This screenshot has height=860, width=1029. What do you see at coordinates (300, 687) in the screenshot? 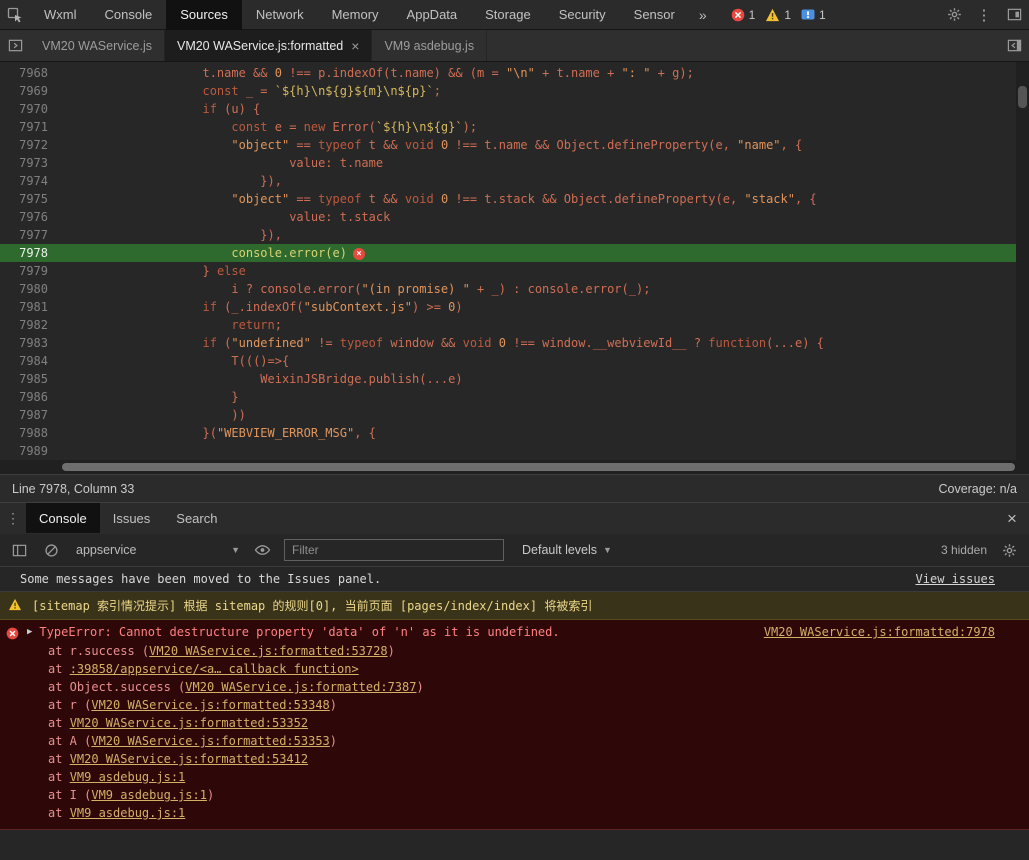
I see `stack-frame-link: VM20 WAService.js:formatted:7387` at bounding box center [300, 687].